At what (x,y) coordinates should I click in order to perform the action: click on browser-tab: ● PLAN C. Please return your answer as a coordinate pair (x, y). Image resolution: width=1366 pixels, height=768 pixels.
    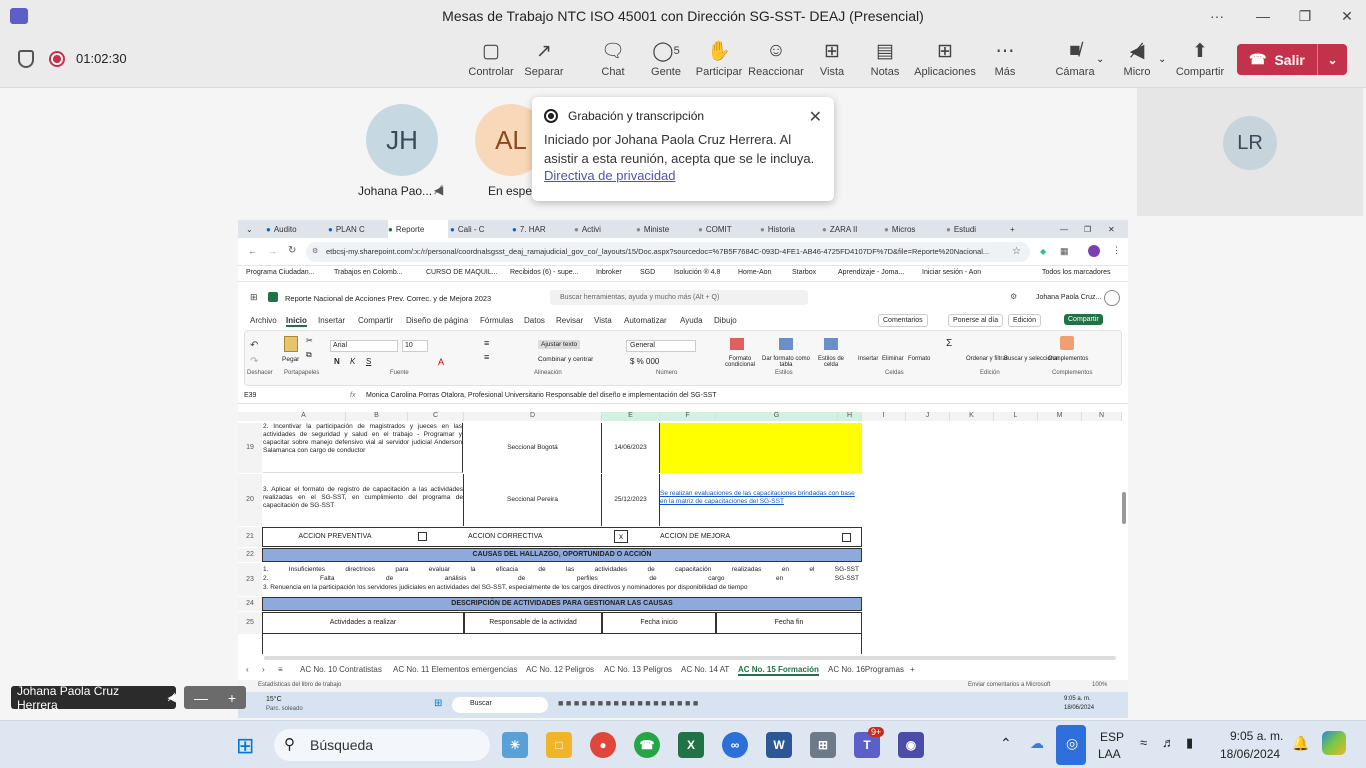
    Looking at the image, I should click on (358, 229).